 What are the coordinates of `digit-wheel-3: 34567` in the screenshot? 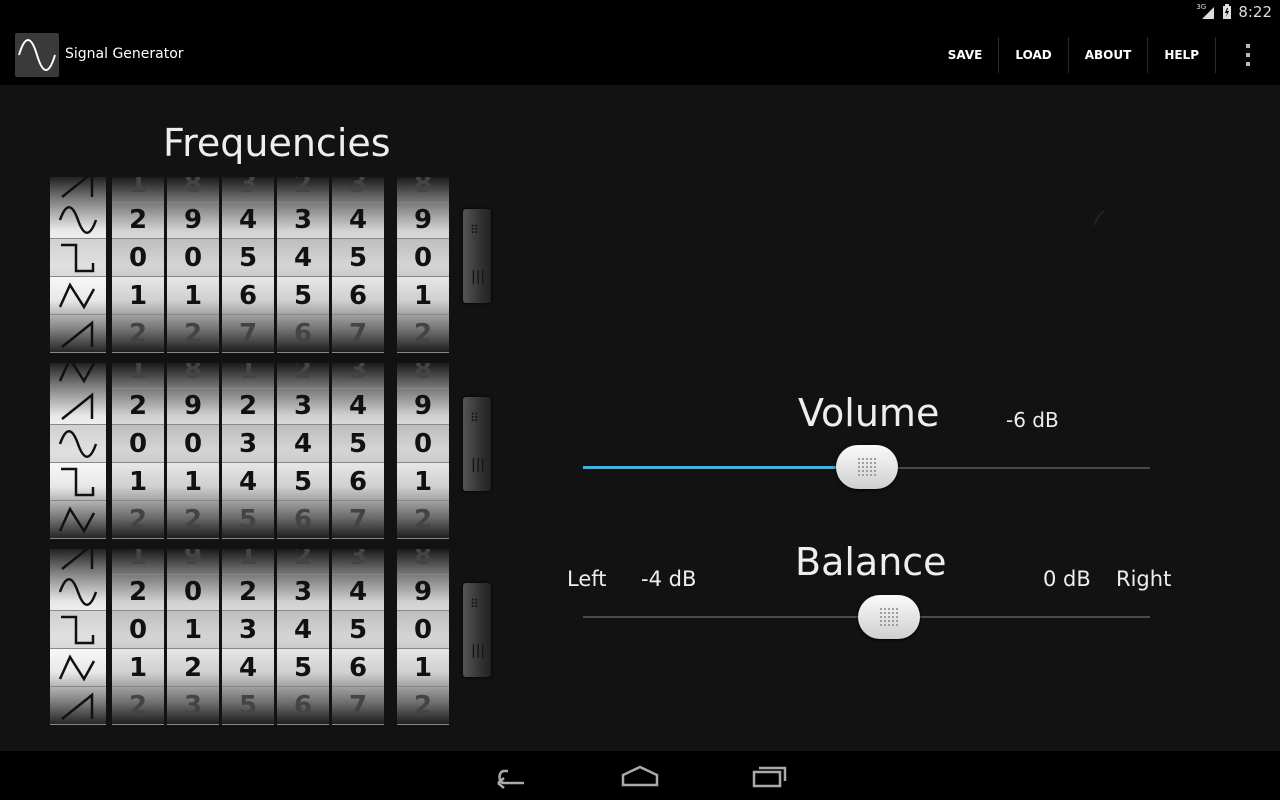 It's located at (248, 265).